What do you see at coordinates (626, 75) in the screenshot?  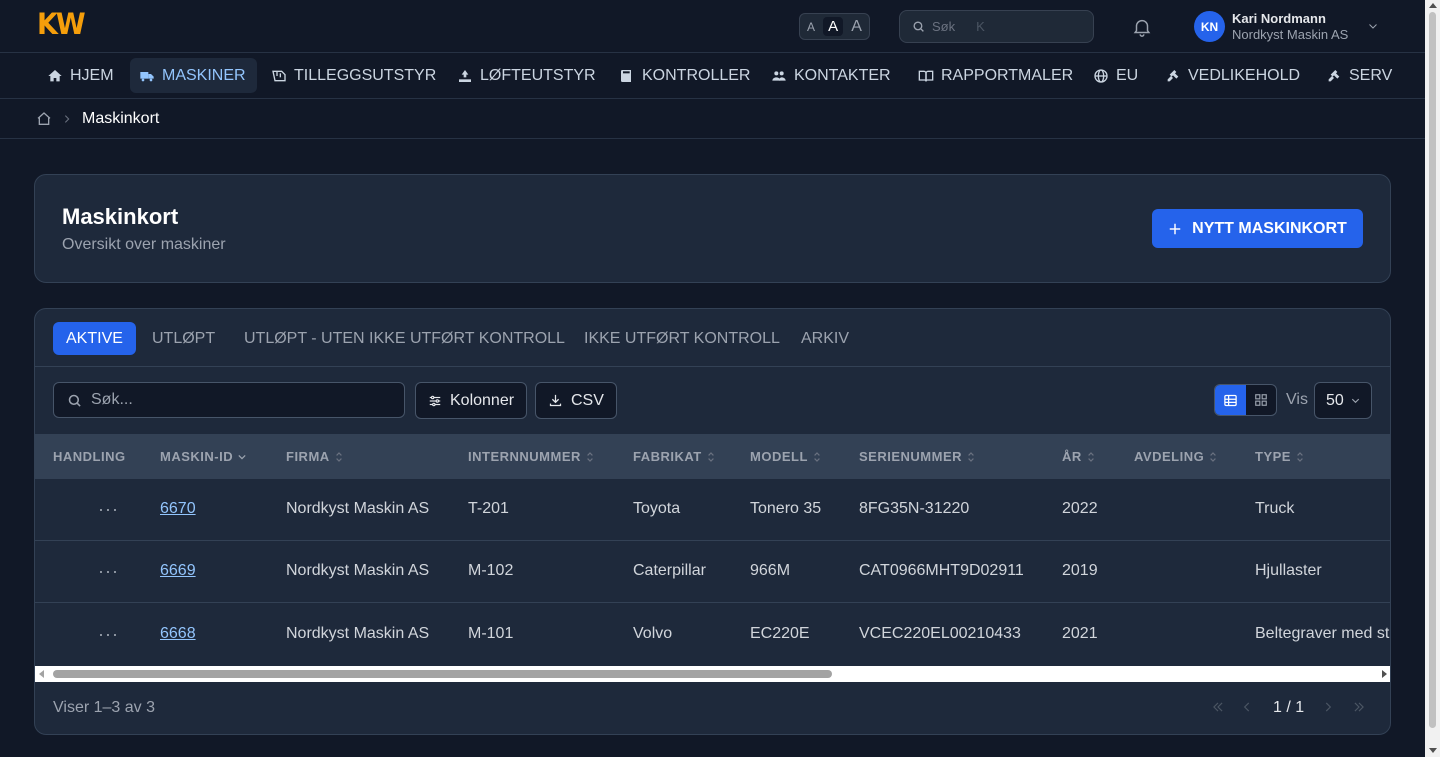 I see `book-icon` at bounding box center [626, 75].